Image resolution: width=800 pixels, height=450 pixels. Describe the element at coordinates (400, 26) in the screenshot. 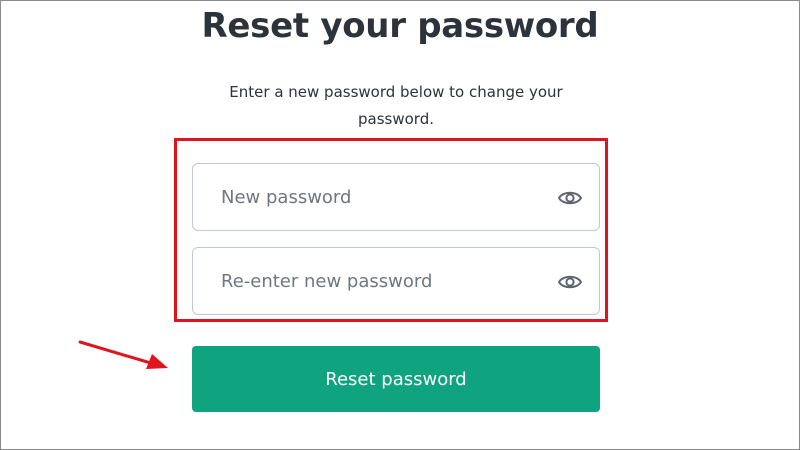

I see `page-title: Reset your password` at that location.